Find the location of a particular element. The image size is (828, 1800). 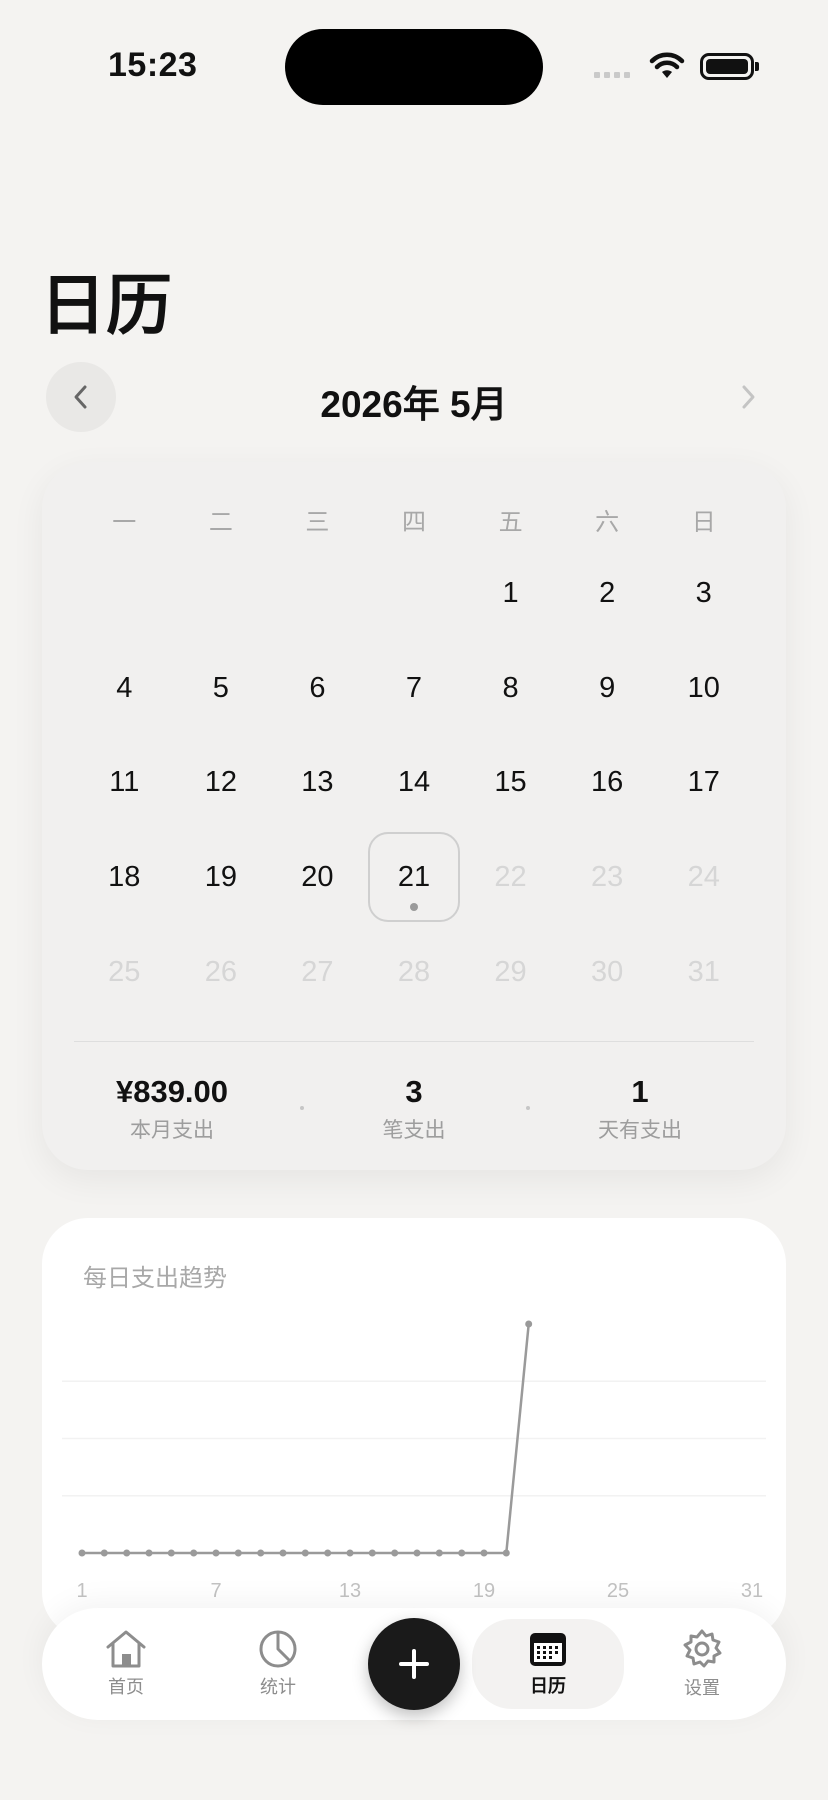

chevron-right-icon is located at coordinates (748, 397).